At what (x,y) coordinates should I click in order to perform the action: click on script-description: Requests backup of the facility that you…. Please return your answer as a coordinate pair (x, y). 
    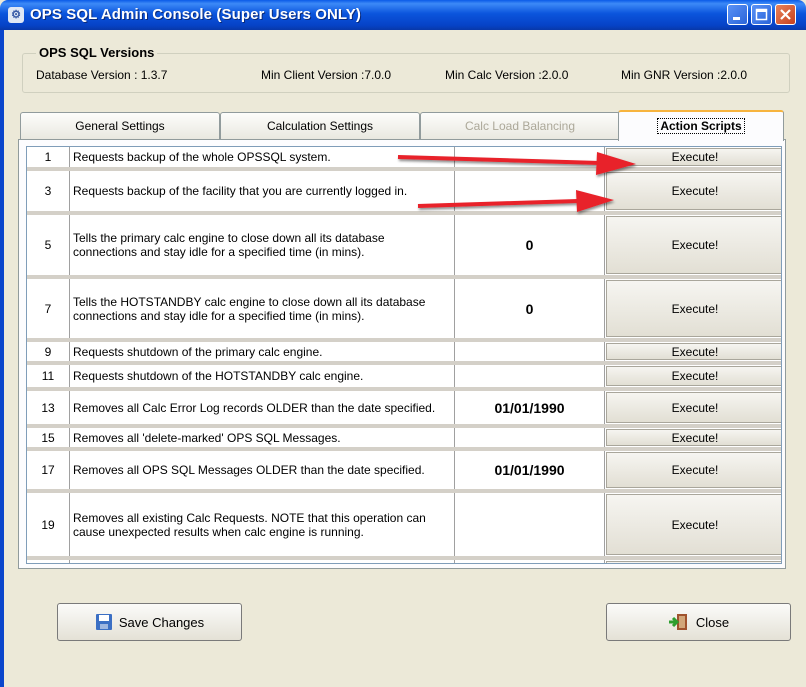
    Looking at the image, I should click on (262, 191).